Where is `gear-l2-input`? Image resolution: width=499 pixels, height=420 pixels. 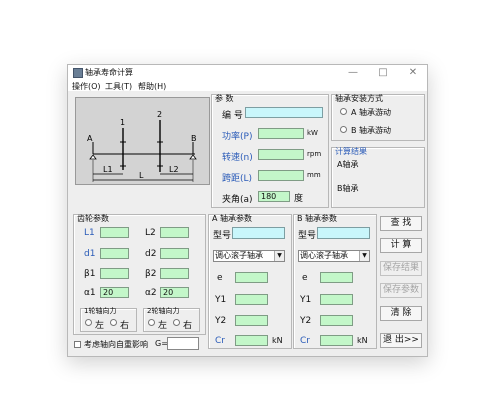
gear-l2-input is located at coordinates (174, 232).